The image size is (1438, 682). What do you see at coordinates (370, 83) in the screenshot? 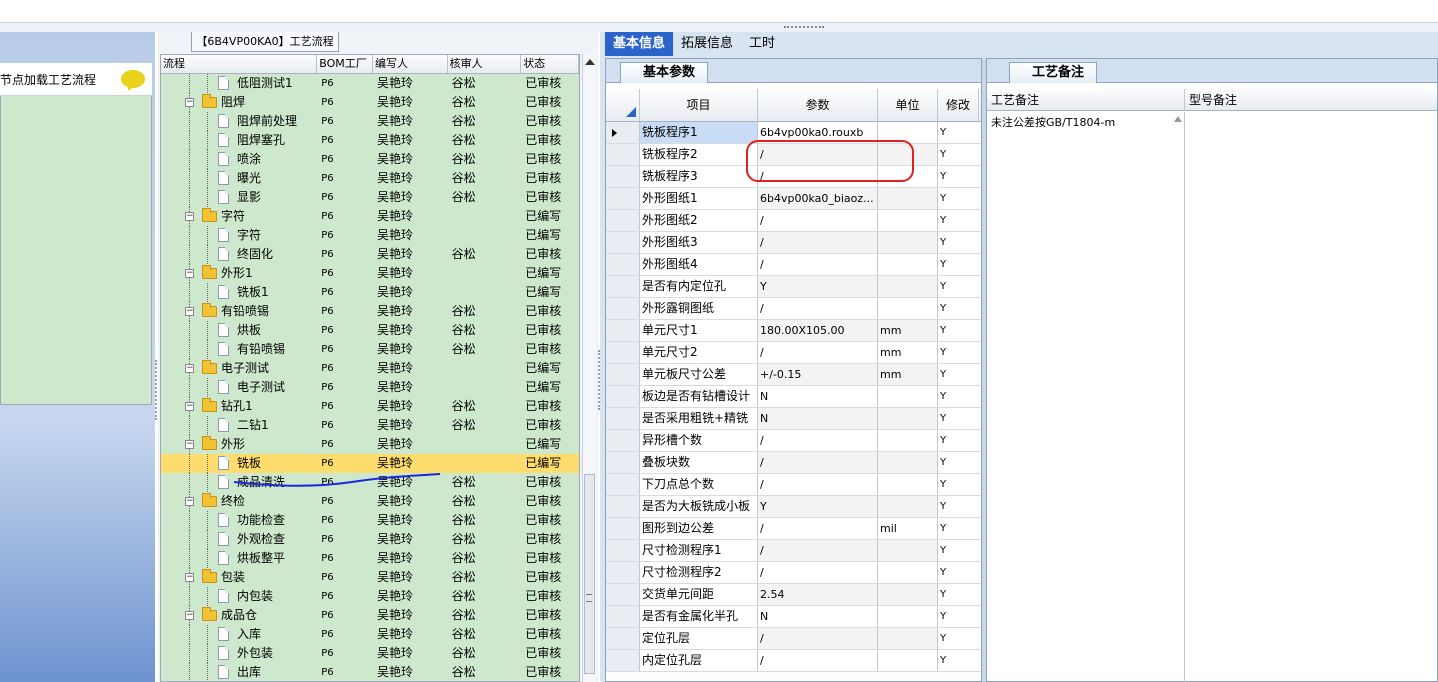
I see `tree-row: 低阻测试1 P6 吴艳玲 谷松 已审核` at bounding box center [370, 83].